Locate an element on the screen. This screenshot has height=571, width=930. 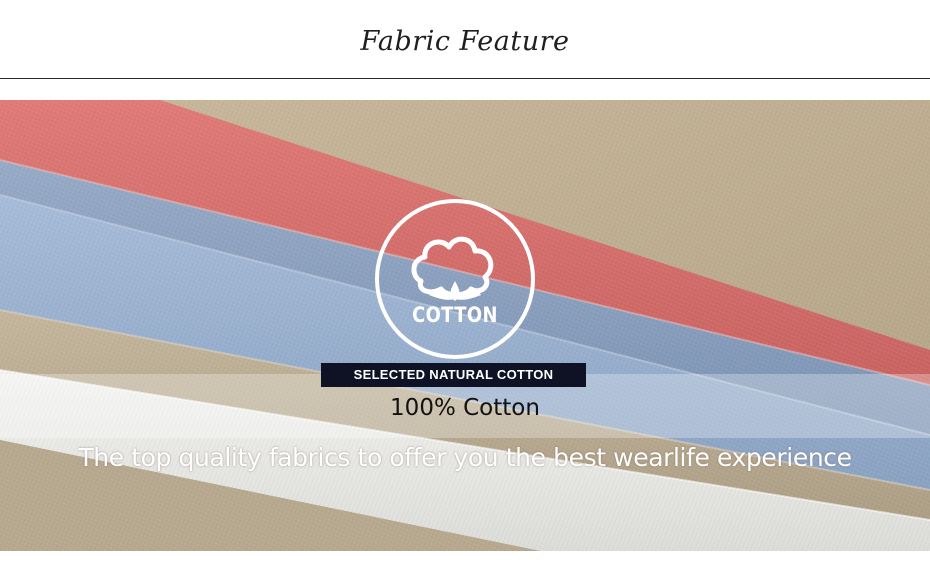
cotton-flower-icon is located at coordinates (455, 279).